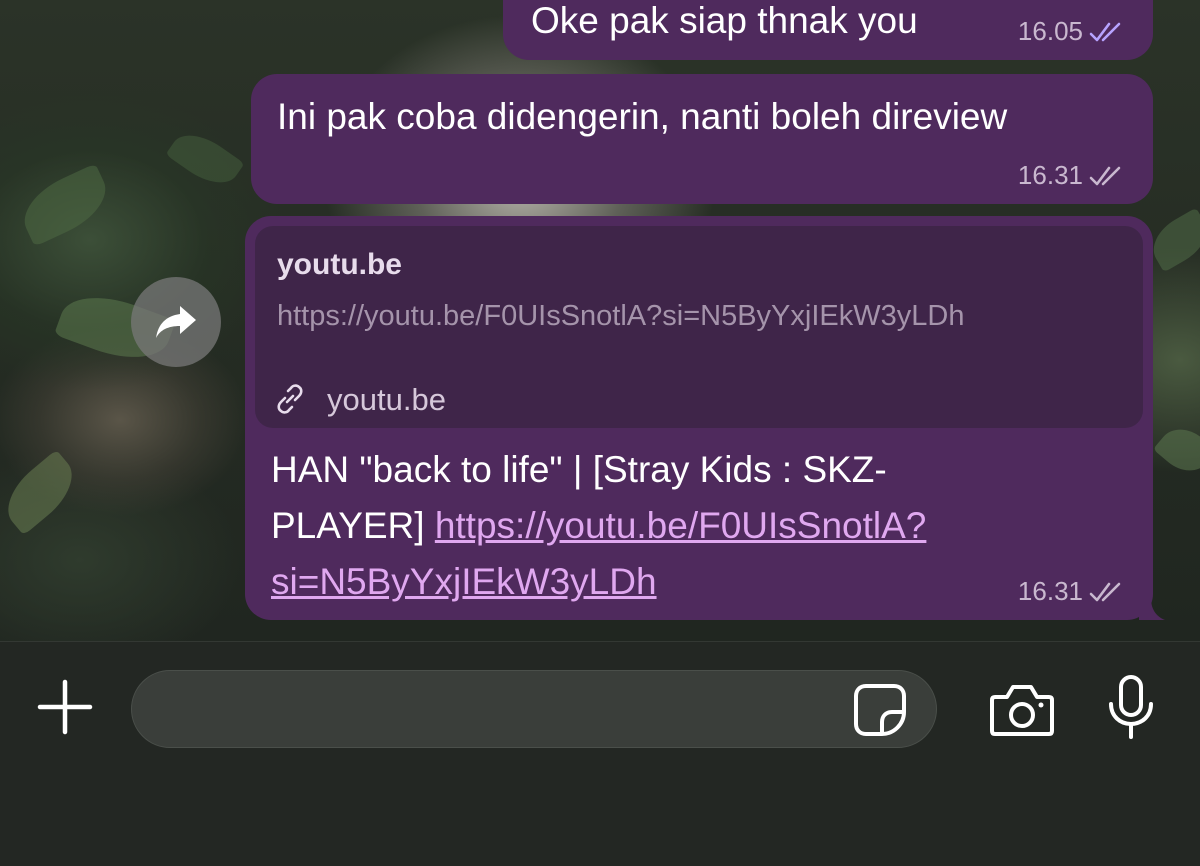  I want to click on message-bubble-outgoing: Oke pak siap thnak you 16.05, so click(828, 30).